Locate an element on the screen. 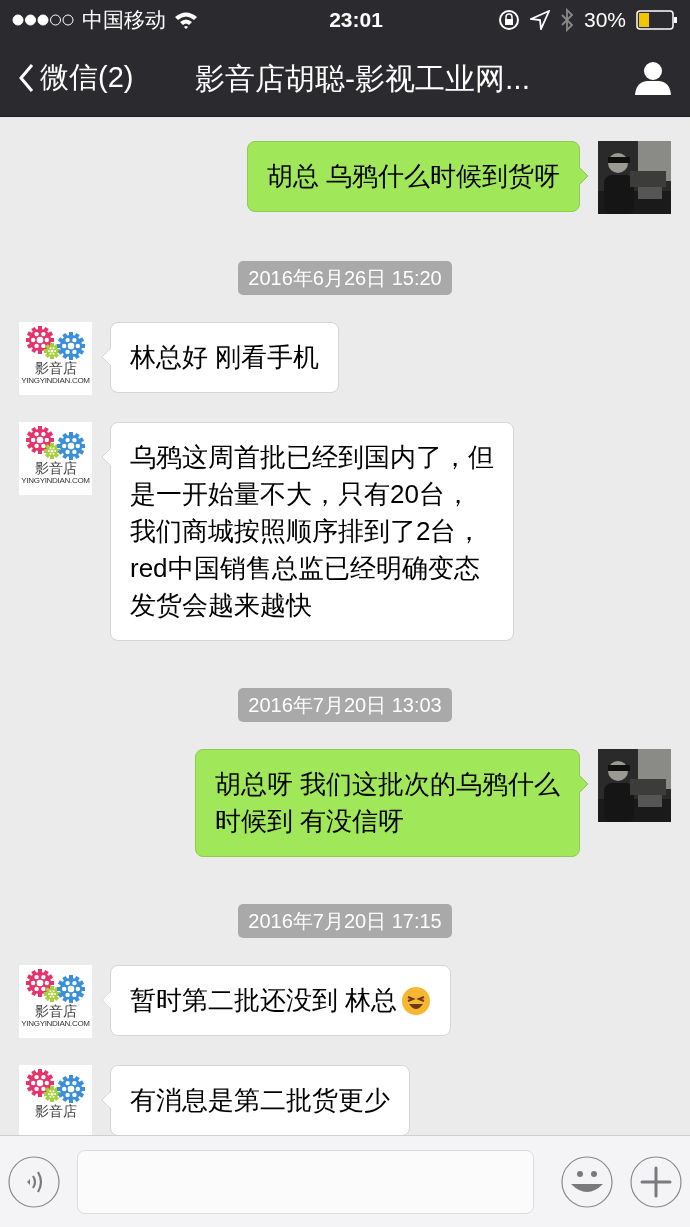 The image size is (690, 1227). signal-icon is located at coordinates (43, 20).